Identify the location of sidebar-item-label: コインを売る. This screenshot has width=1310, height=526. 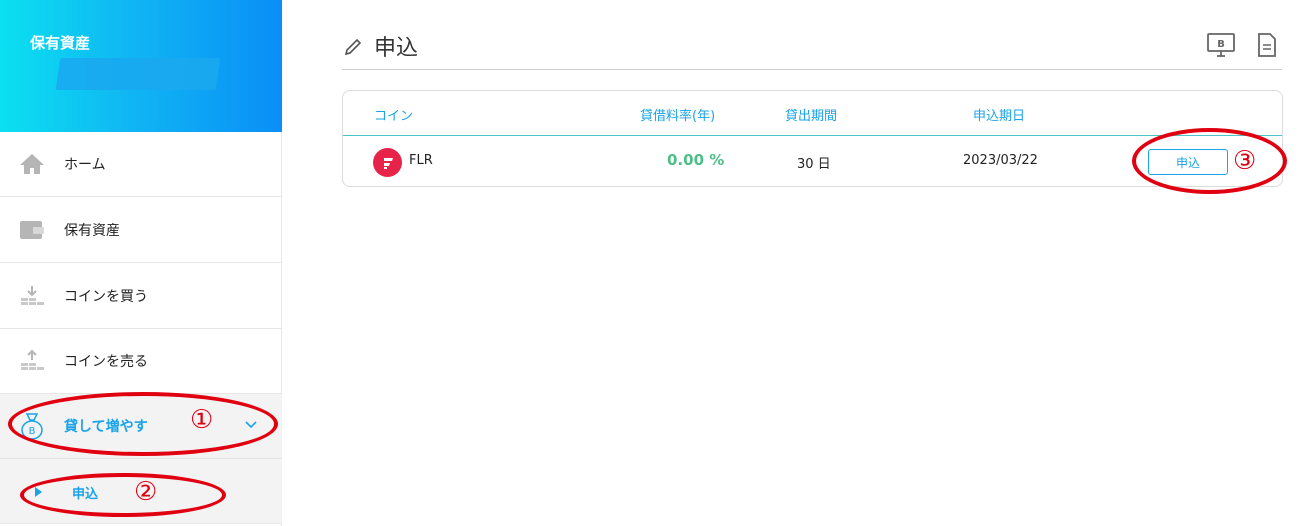
(106, 362).